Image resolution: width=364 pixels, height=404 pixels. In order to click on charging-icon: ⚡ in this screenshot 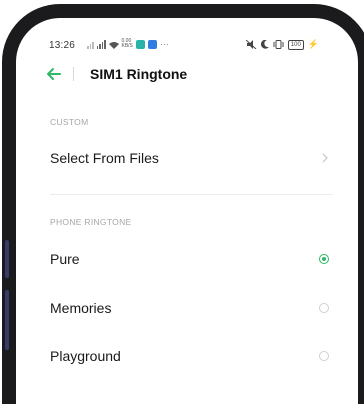, I will do `click(313, 44)`.